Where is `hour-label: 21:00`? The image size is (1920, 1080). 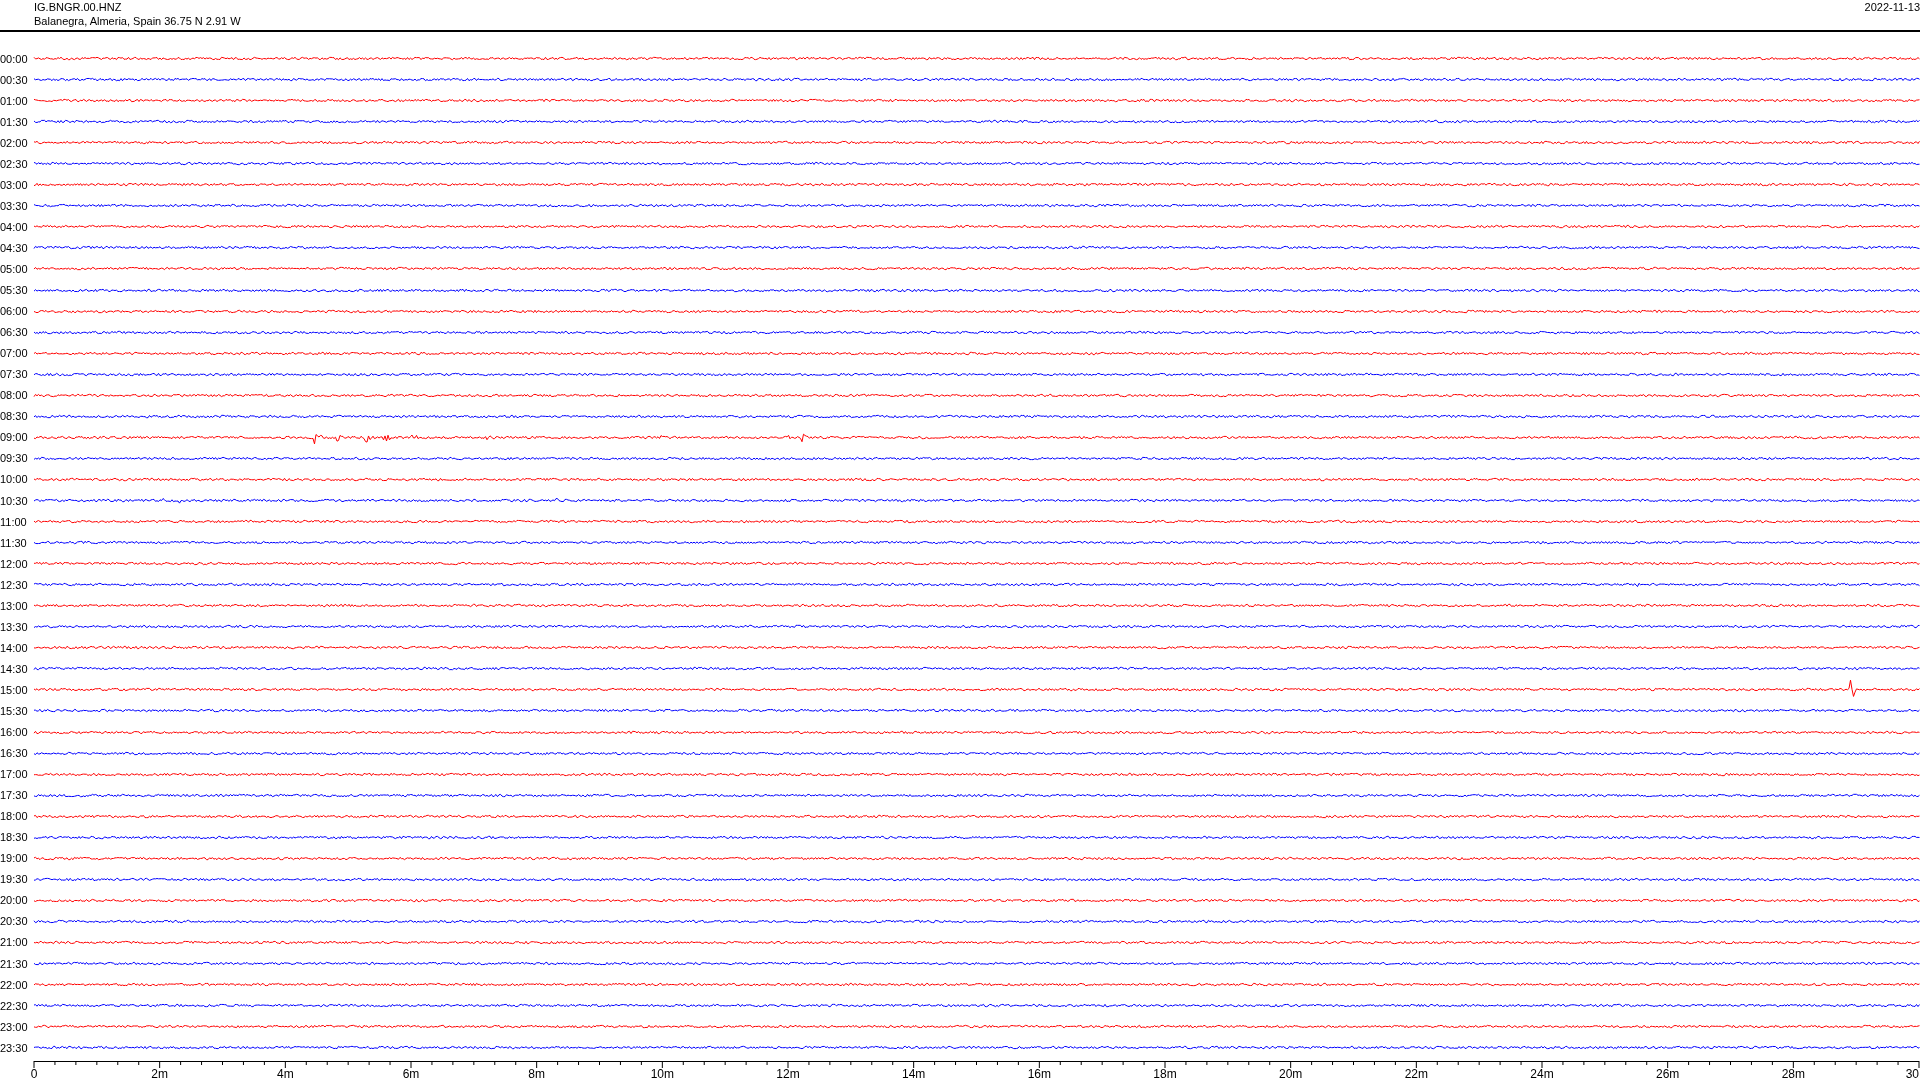
hour-label: 21:00 is located at coordinates (14, 942).